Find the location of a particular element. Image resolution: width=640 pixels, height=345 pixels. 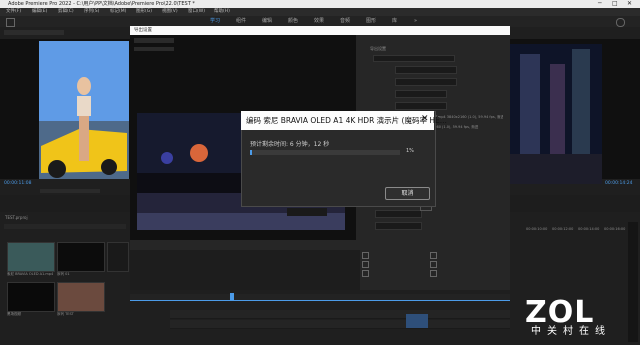

menu-file: 文件(F) is located at coordinates (13, 12).